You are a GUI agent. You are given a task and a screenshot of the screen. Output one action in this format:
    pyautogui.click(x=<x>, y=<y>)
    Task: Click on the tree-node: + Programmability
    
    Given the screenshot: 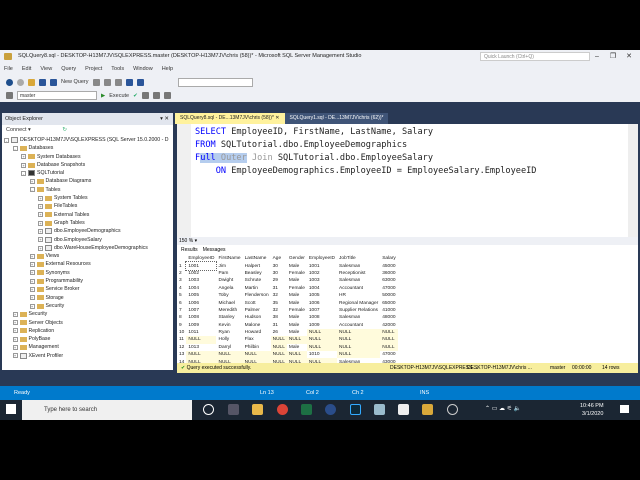 What is the action you would take?
    pyautogui.click(x=87, y=281)
    